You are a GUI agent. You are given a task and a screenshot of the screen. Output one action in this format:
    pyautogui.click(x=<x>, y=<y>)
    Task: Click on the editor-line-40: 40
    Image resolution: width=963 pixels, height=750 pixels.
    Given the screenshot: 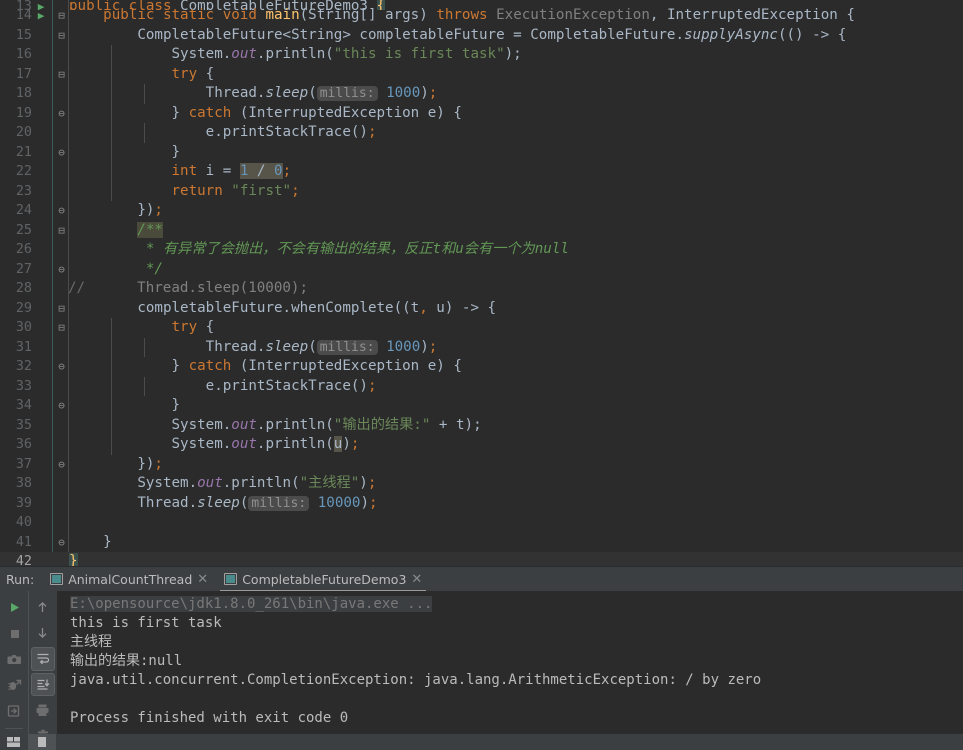 What is the action you would take?
    pyautogui.click(x=481, y=523)
    